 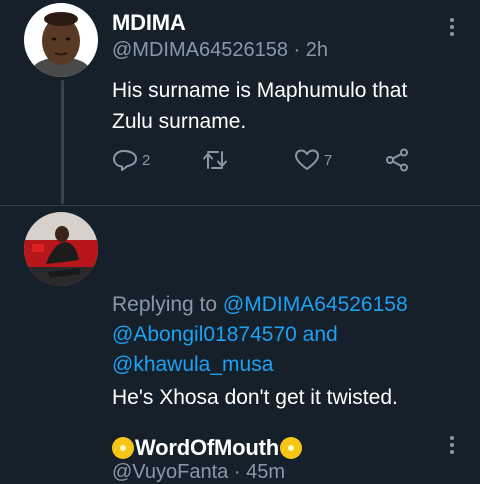 I want to click on handle-and-time: @MDIMA64526158 · 2h, so click(x=220, y=50).